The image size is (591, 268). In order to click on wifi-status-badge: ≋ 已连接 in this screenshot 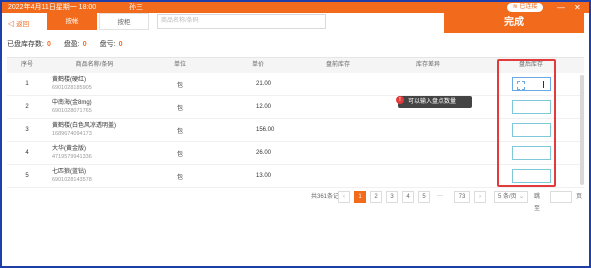, I will do `click(525, 7)`.